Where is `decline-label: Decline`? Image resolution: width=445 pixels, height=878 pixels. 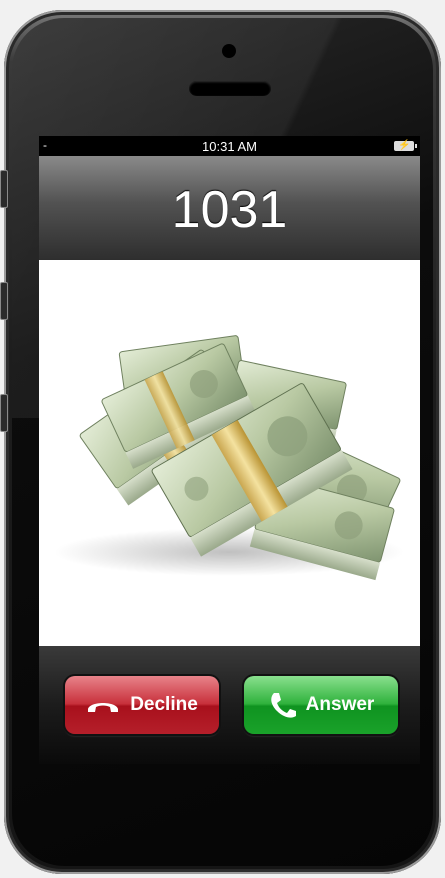 decline-label: Decline is located at coordinates (164, 704).